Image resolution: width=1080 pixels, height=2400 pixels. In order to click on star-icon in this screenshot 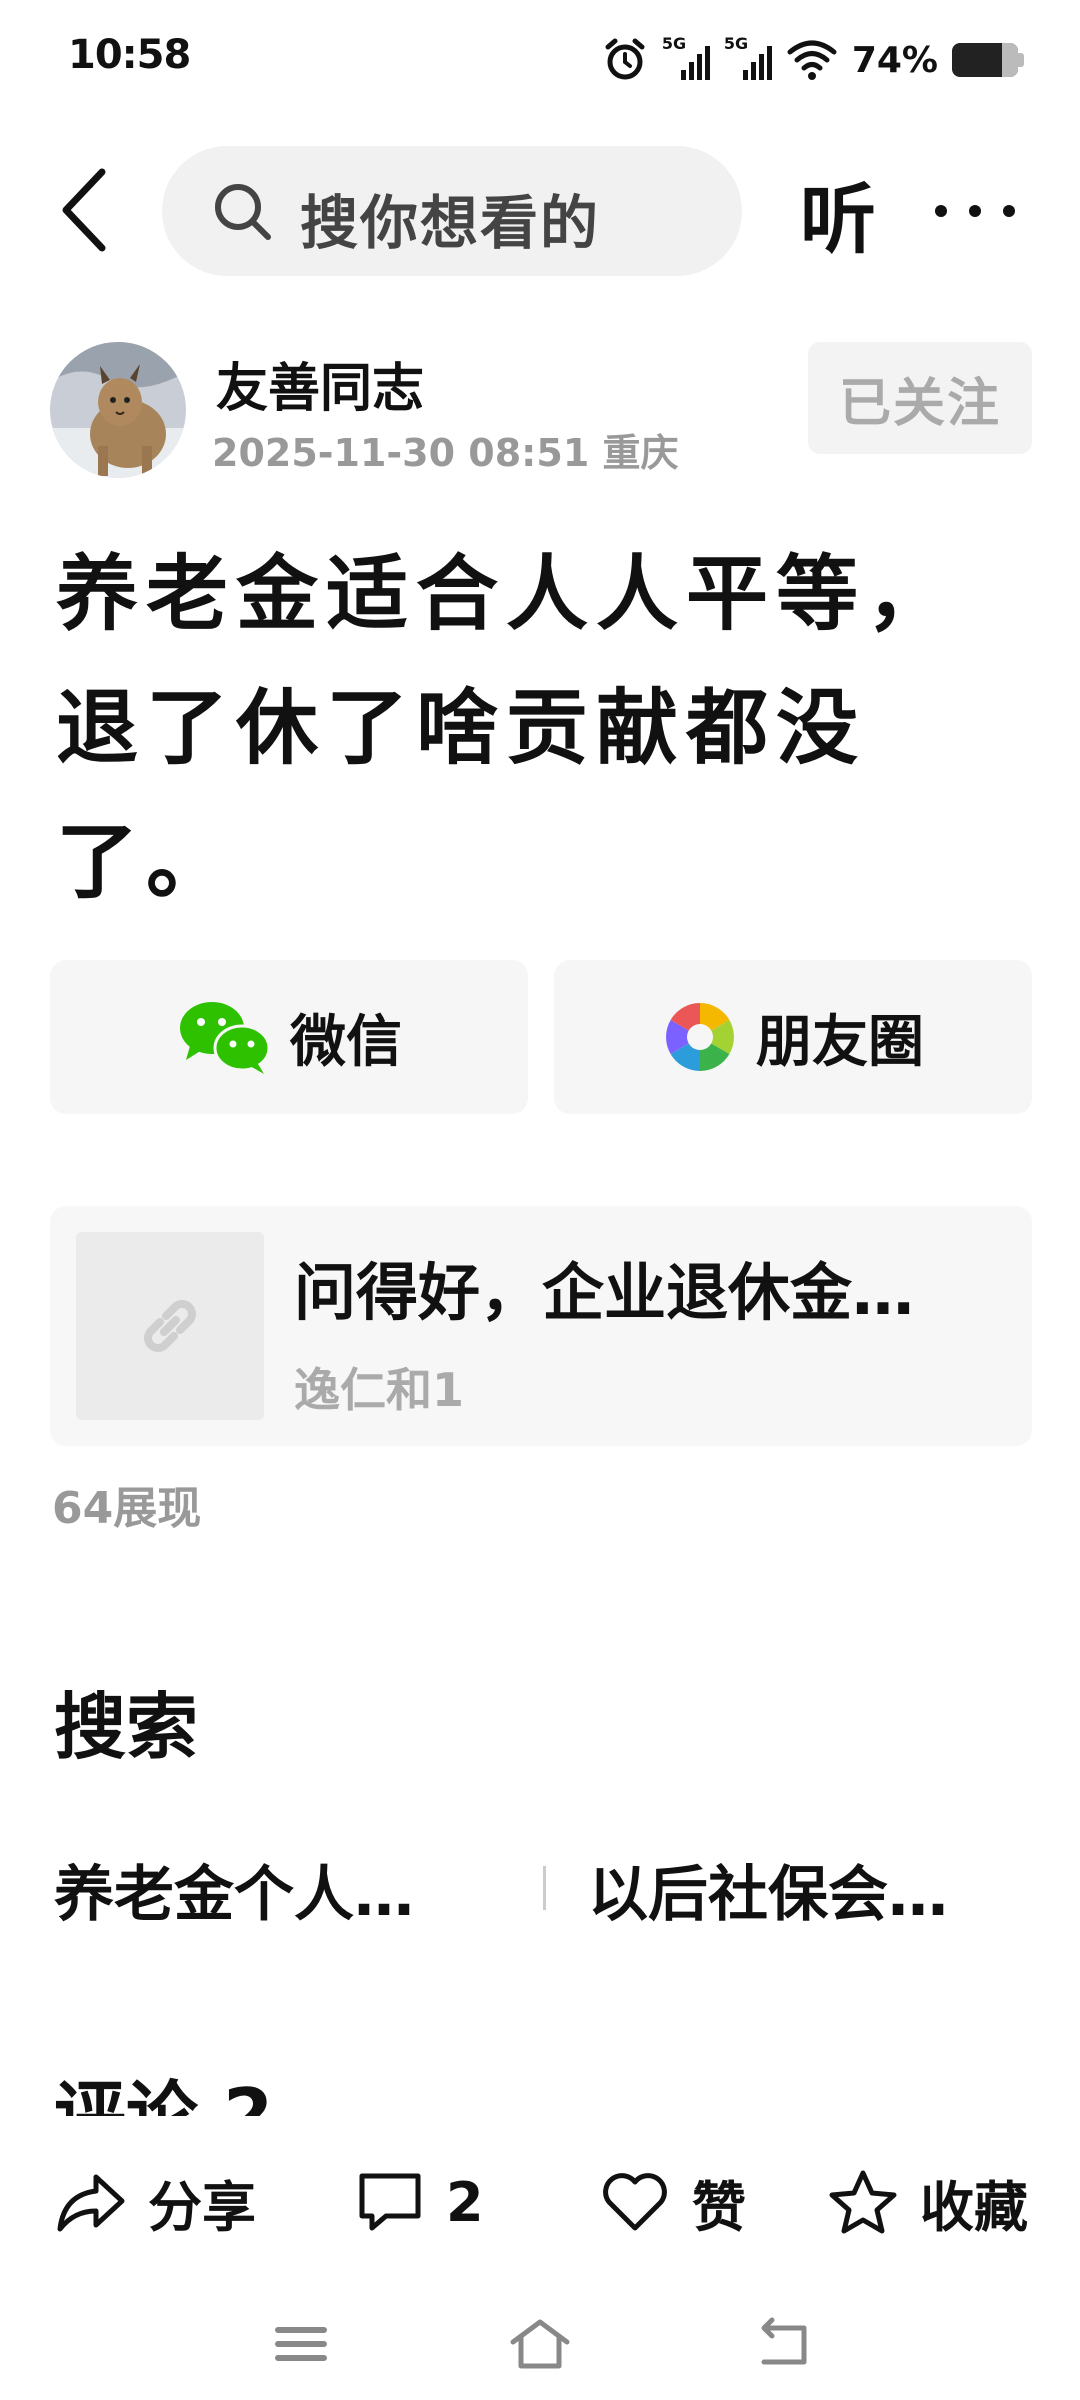, I will do `click(863, 2202)`.